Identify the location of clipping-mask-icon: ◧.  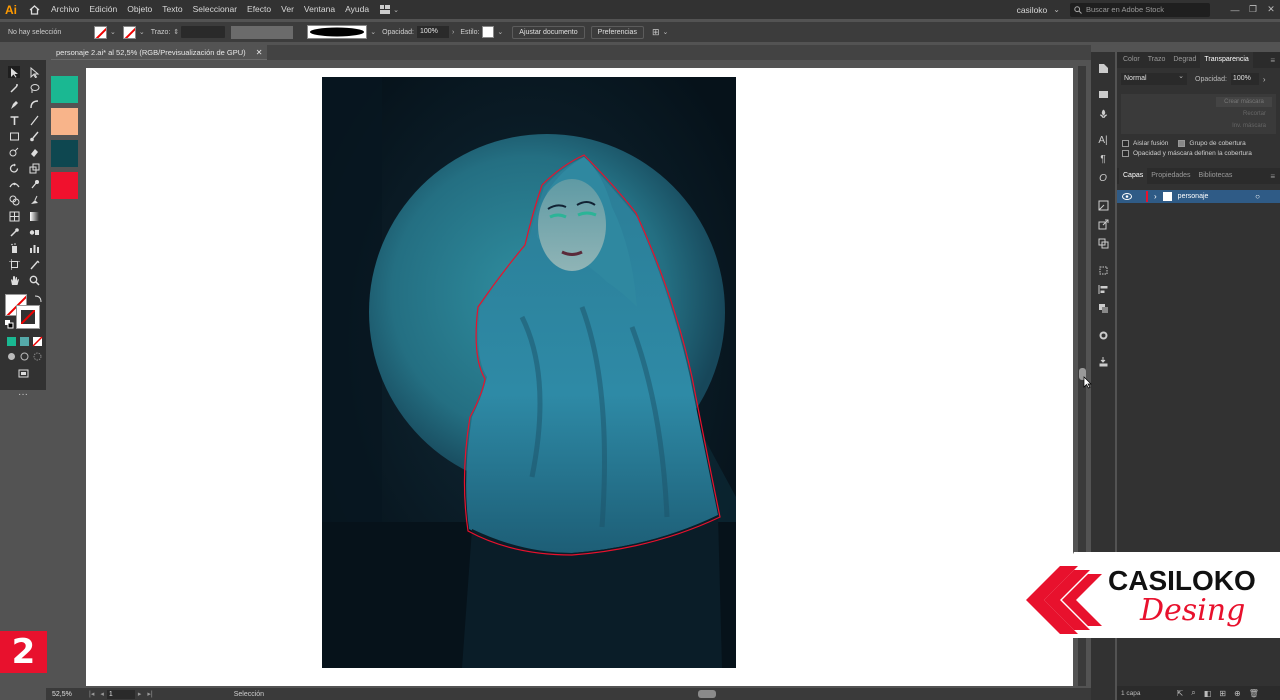
(1208, 693).